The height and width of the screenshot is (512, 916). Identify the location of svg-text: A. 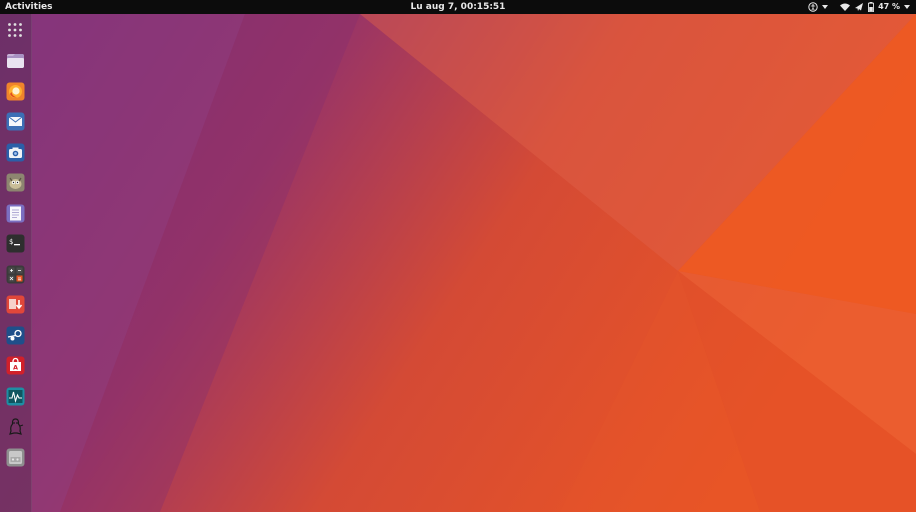
(15, 367).